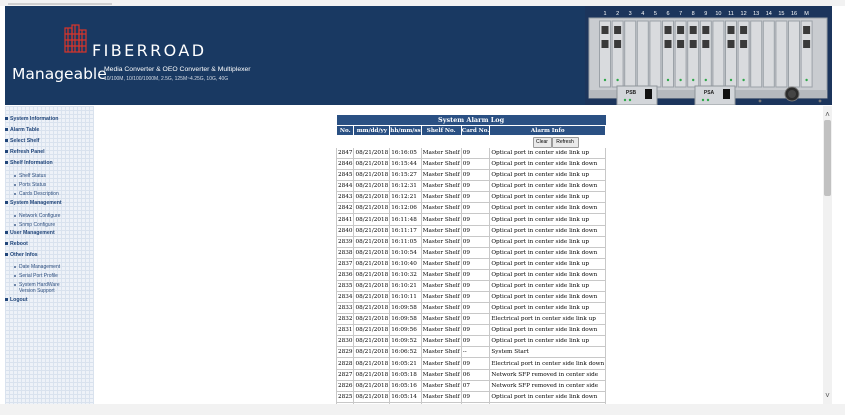 The height and width of the screenshot is (415, 845). What do you see at coordinates (21, 255) in the screenshot?
I see `sidebar-item-other-infos: Other Infos` at bounding box center [21, 255].